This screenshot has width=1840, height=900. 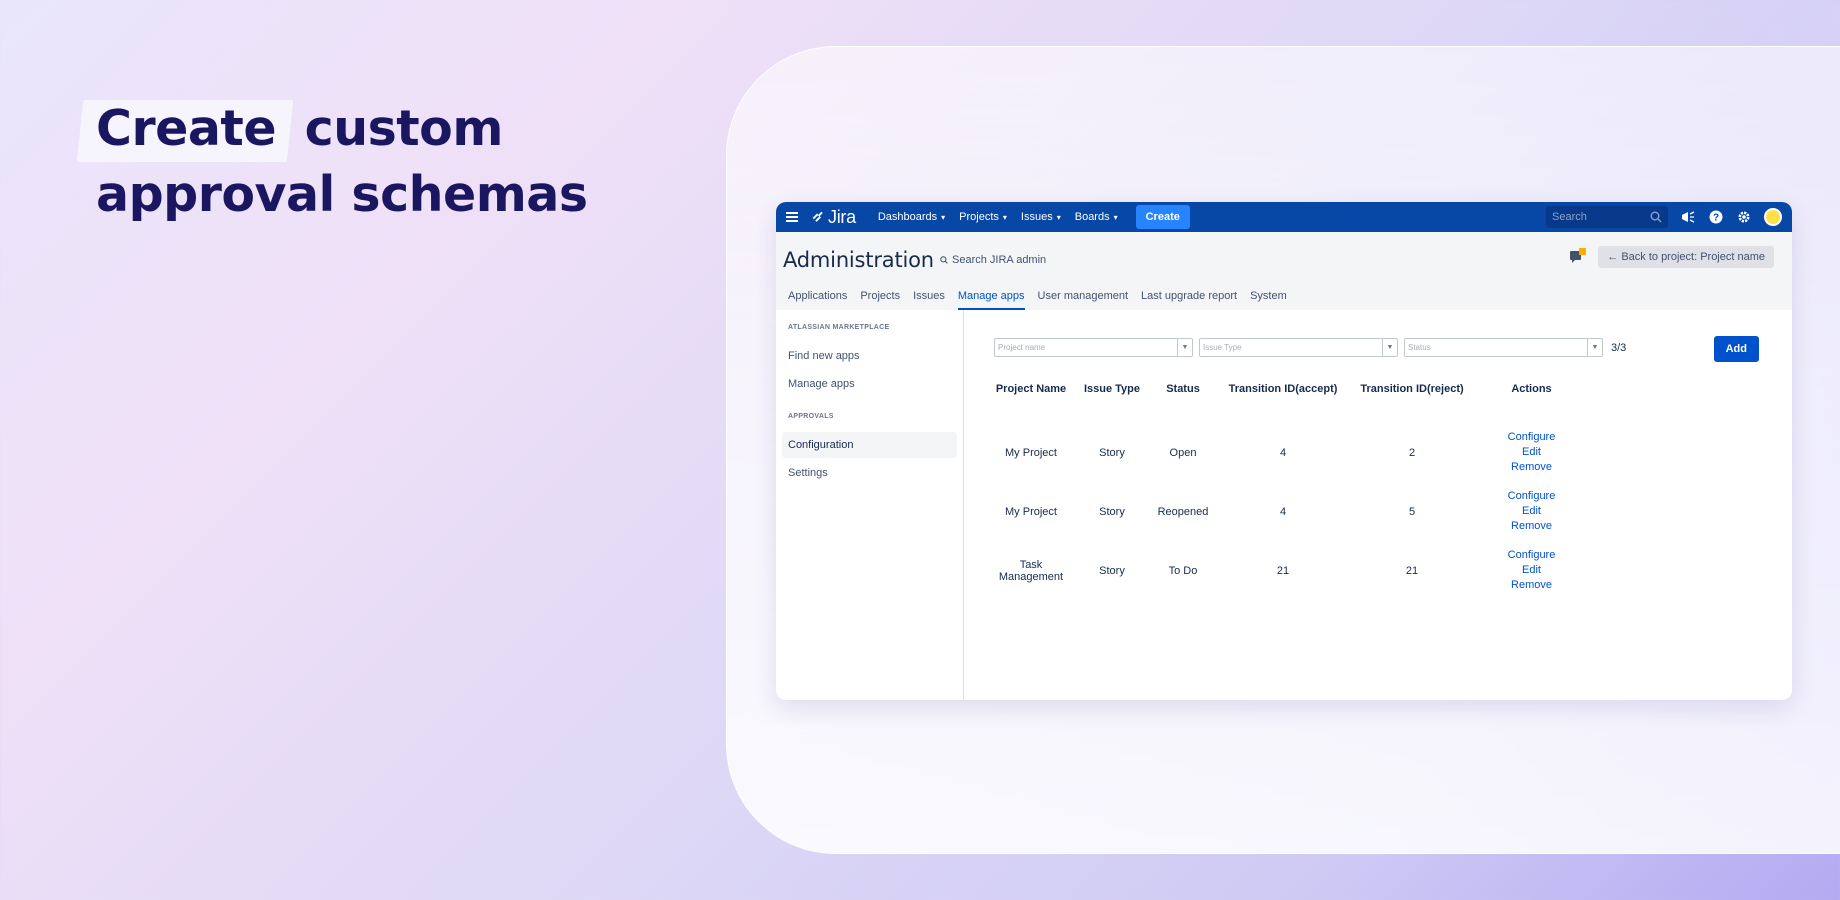 I want to click on nav-boards-label: Boards, so click(x=1092, y=217).